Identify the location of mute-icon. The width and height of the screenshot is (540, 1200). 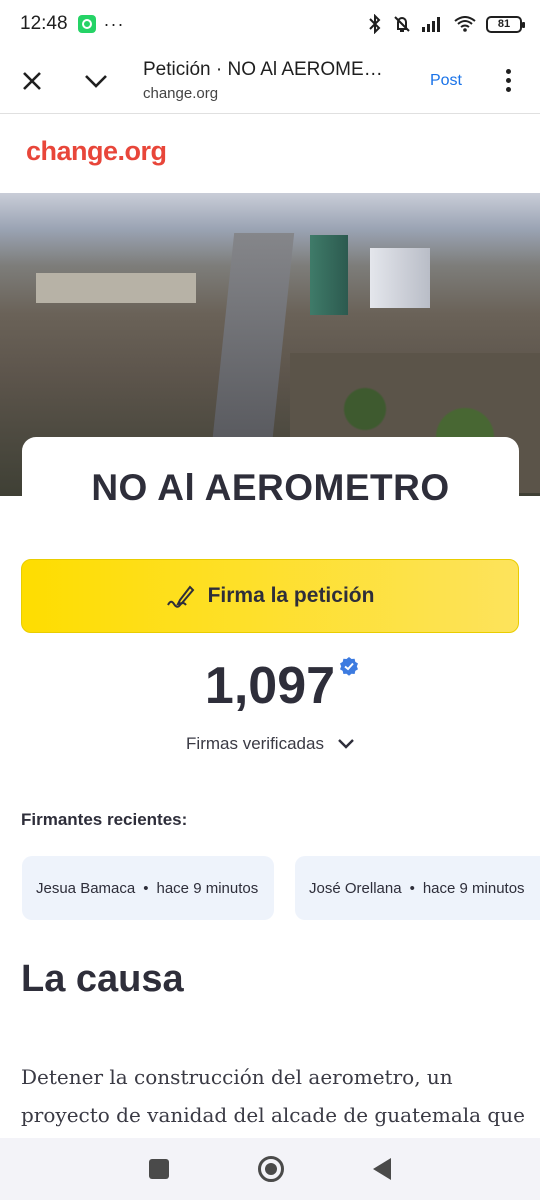
(402, 24).